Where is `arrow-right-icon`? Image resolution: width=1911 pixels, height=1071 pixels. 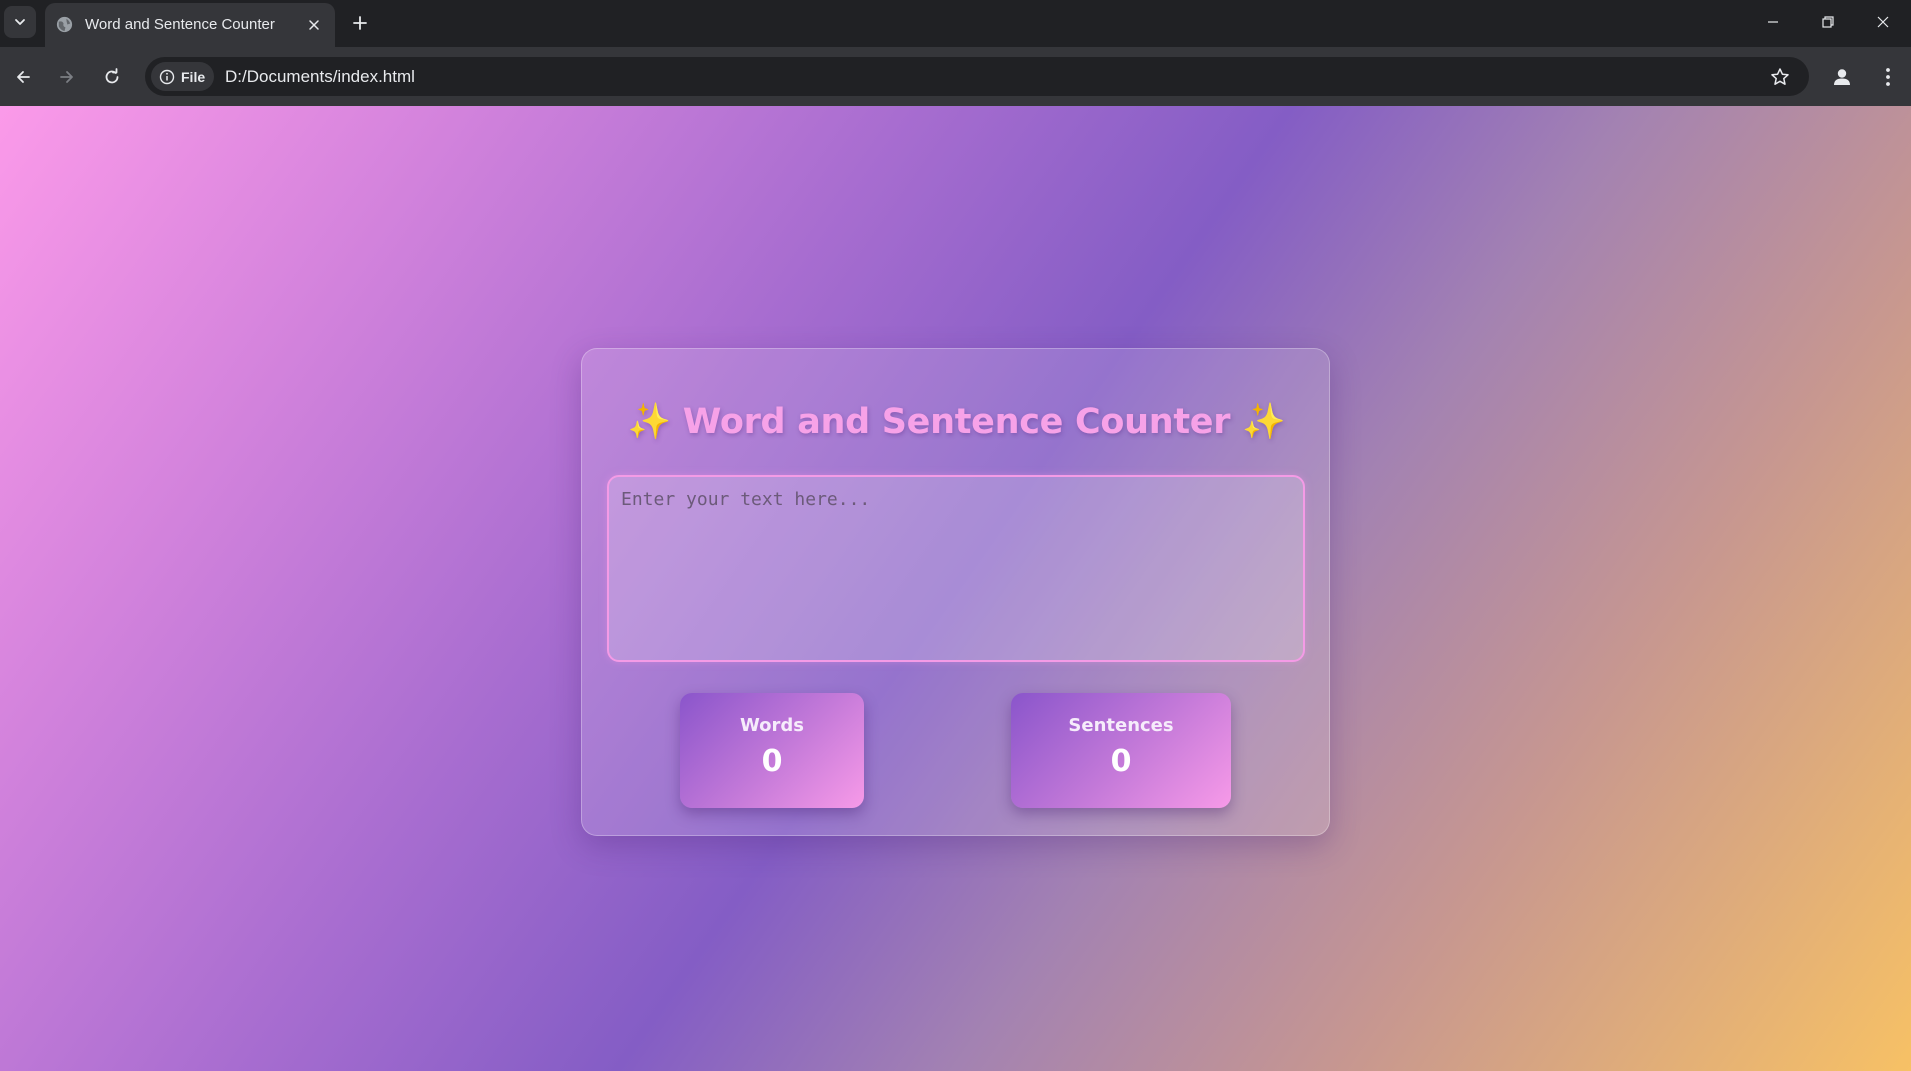
arrow-right-icon is located at coordinates (66, 77).